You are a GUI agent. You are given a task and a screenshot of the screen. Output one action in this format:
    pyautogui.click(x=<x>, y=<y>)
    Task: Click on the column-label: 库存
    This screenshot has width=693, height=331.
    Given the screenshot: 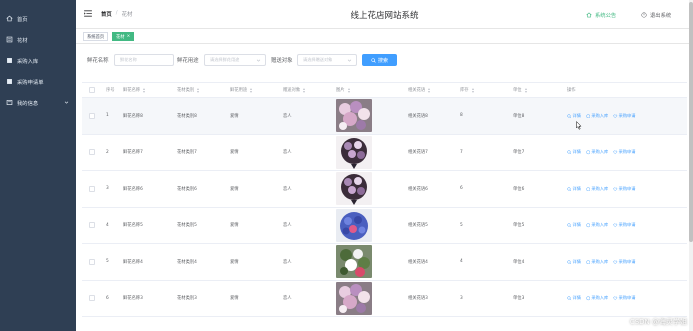 What is the action you would take?
    pyautogui.click(x=464, y=90)
    